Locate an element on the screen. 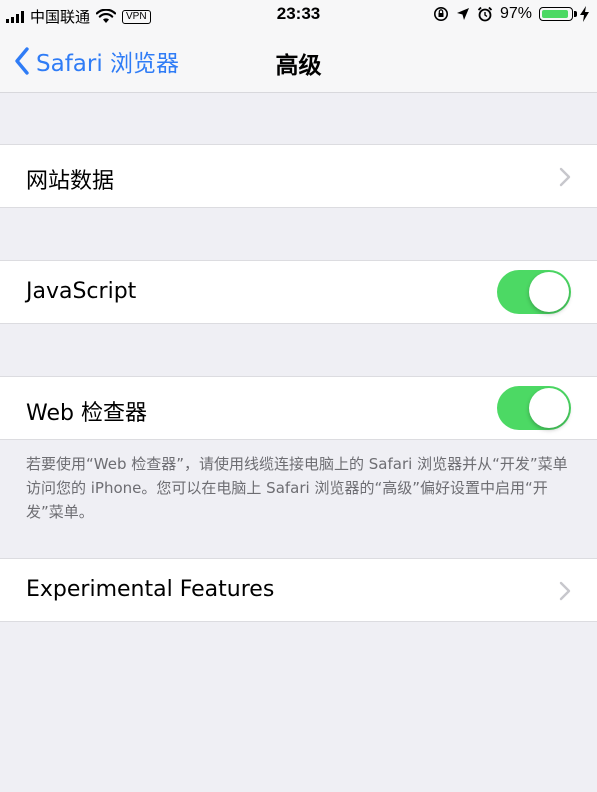  row-web-inspector-label: Web 检查器 is located at coordinates (86, 413).